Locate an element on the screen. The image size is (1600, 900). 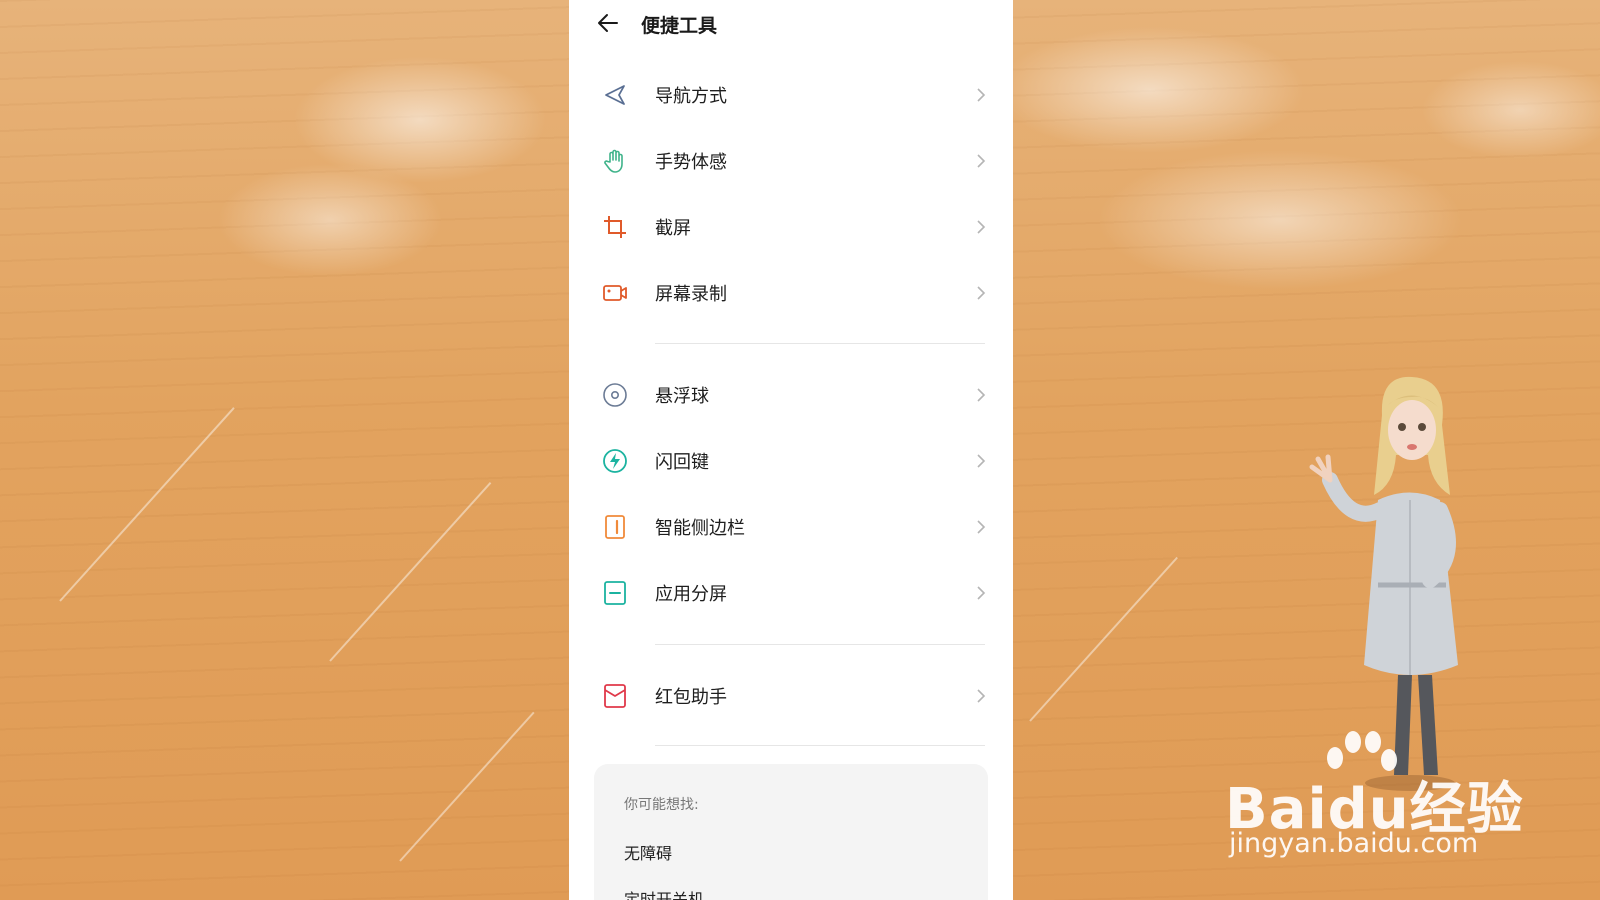
menu-item-red-envelope: 红包助手 is located at coordinates (791, 696).